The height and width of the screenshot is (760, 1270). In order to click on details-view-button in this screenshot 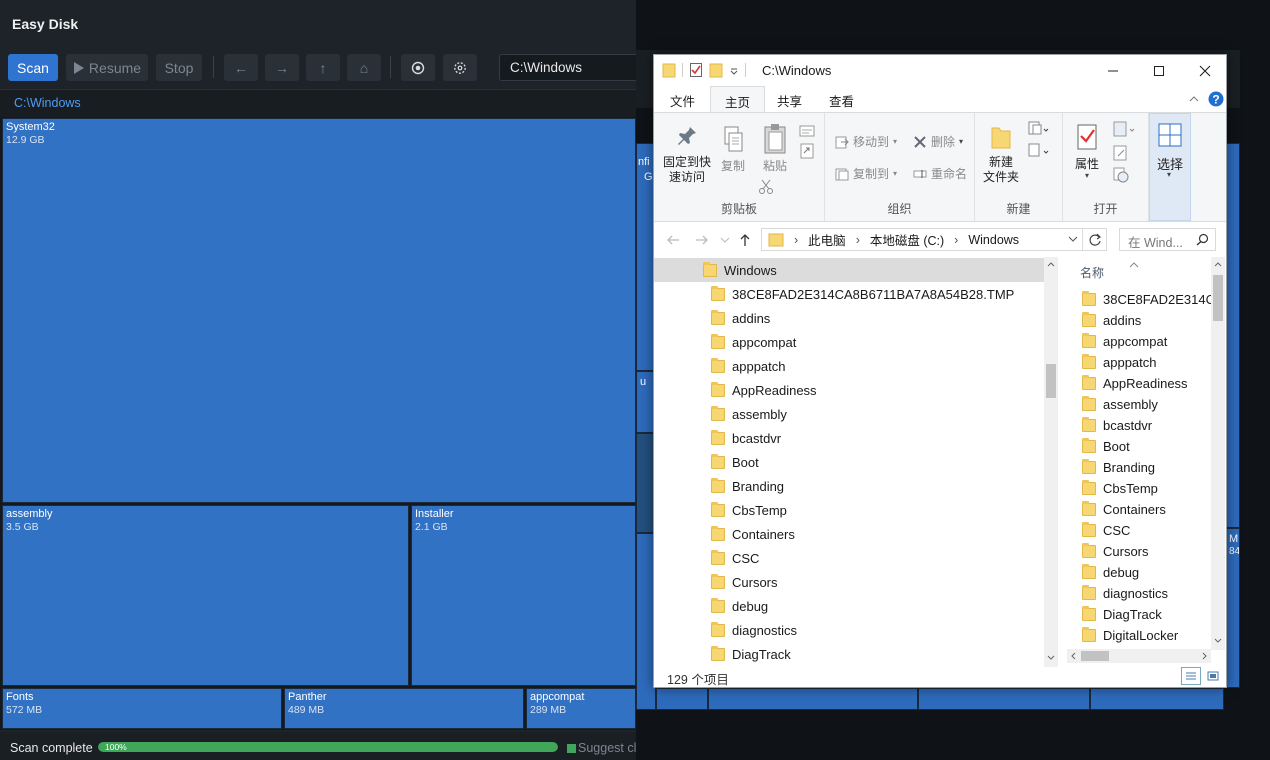, I will do `click(1191, 676)`.